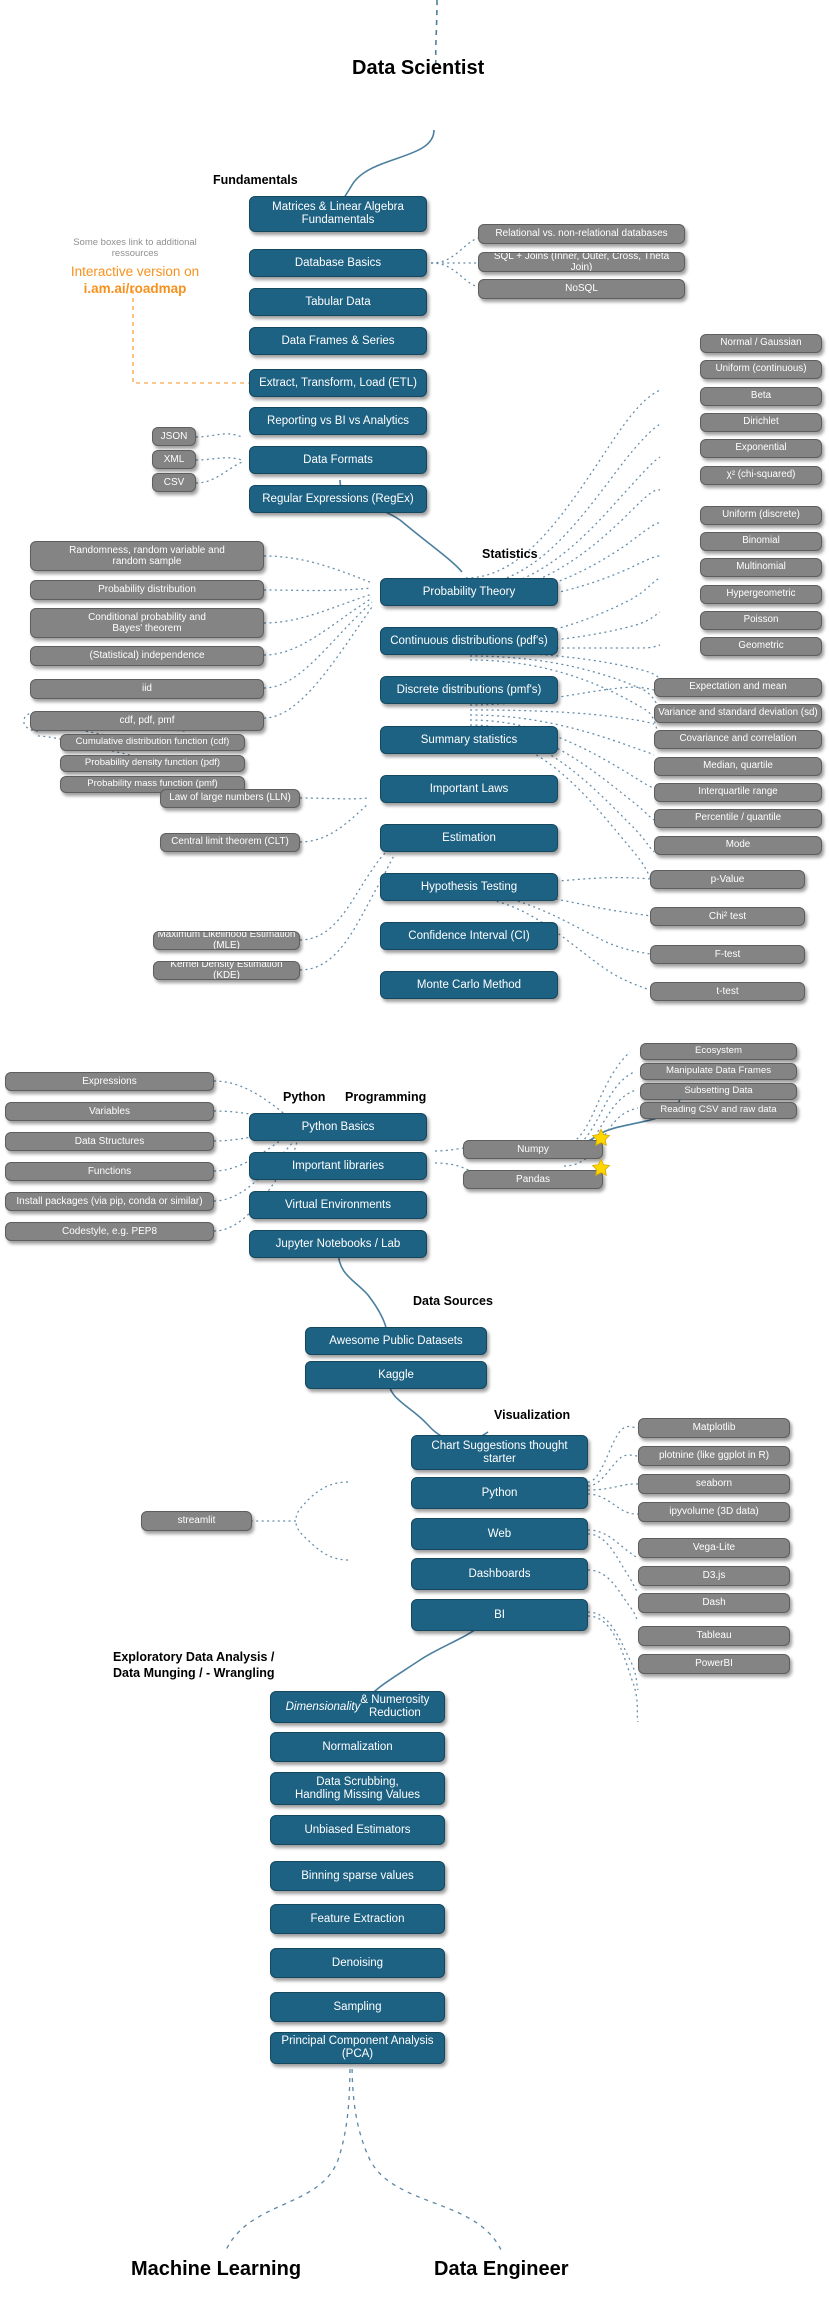 This screenshot has height=2311, width=829. What do you see at coordinates (469, 592) in the screenshot?
I see `node-probability-theory: Probability Theory` at bounding box center [469, 592].